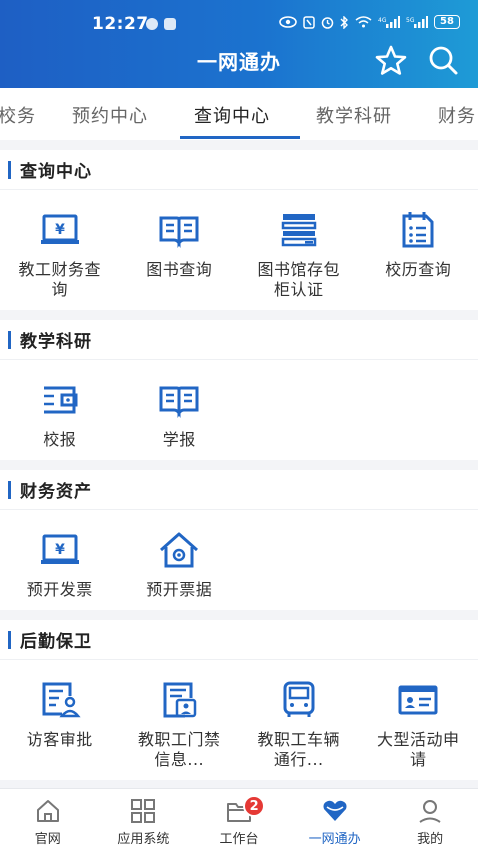 Image resolution: width=478 pixels, height=850 pixels. I want to click on app-header: 12:27 4G 5G 58 一网通办, so click(239, 44).